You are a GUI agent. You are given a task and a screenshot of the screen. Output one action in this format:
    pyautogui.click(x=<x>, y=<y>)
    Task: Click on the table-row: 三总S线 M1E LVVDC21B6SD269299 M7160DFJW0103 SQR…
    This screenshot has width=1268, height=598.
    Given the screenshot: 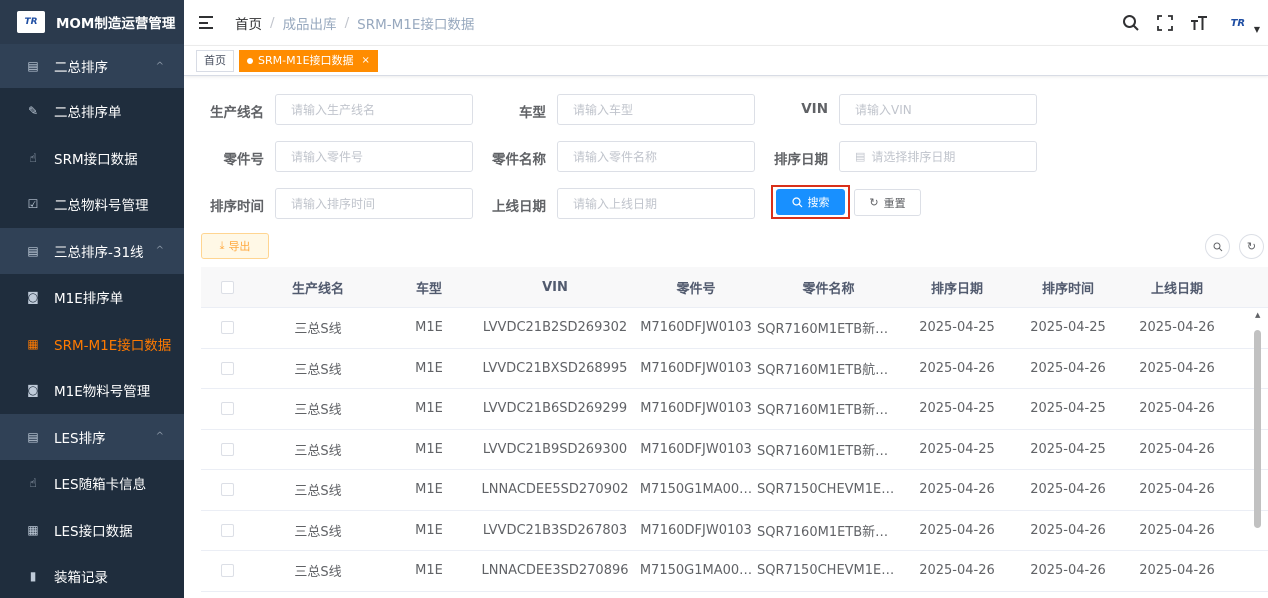 What is the action you would take?
    pyautogui.click(x=734, y=409)
    